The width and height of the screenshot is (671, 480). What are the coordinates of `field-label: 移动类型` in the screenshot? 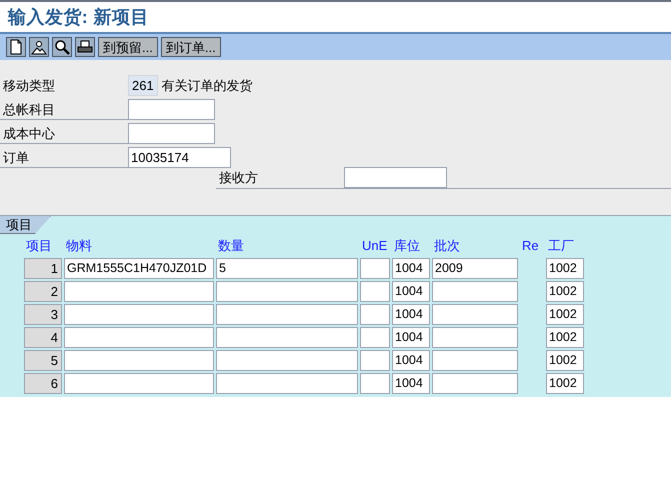 It's located at (29, 85).